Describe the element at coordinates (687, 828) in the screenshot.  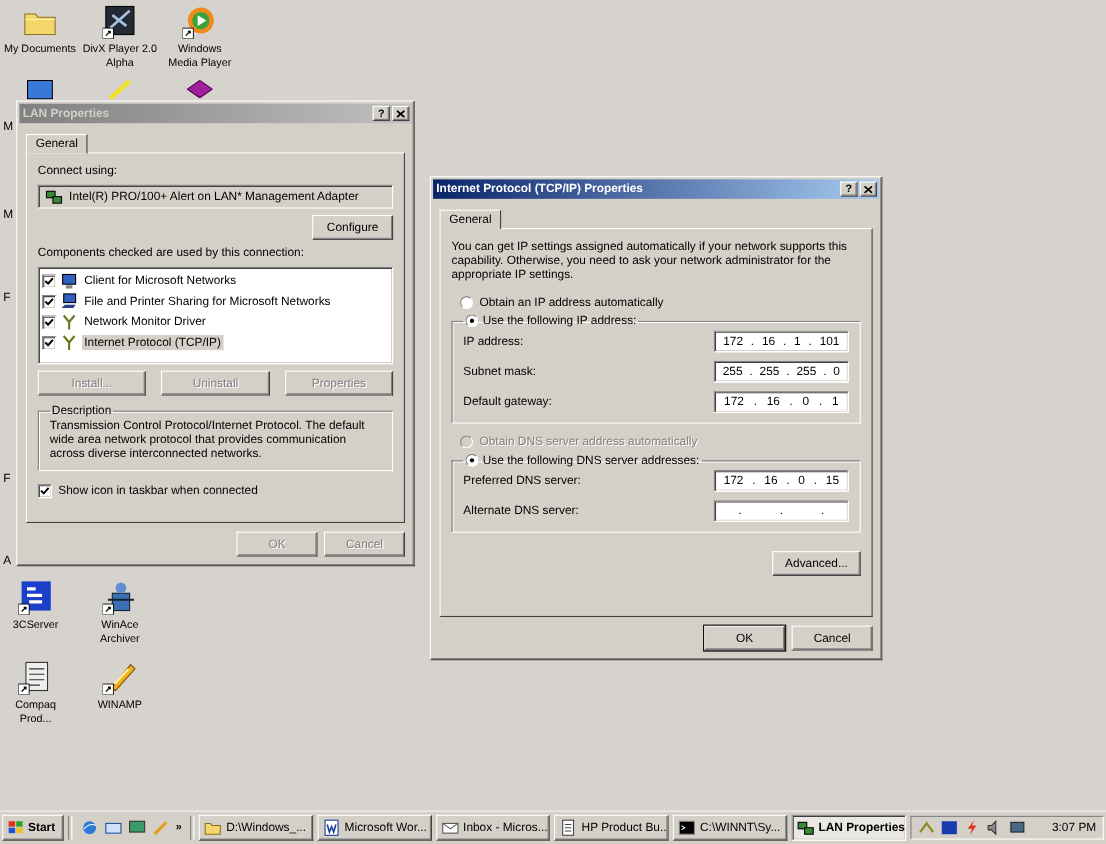
I see `console-icon` at that location.